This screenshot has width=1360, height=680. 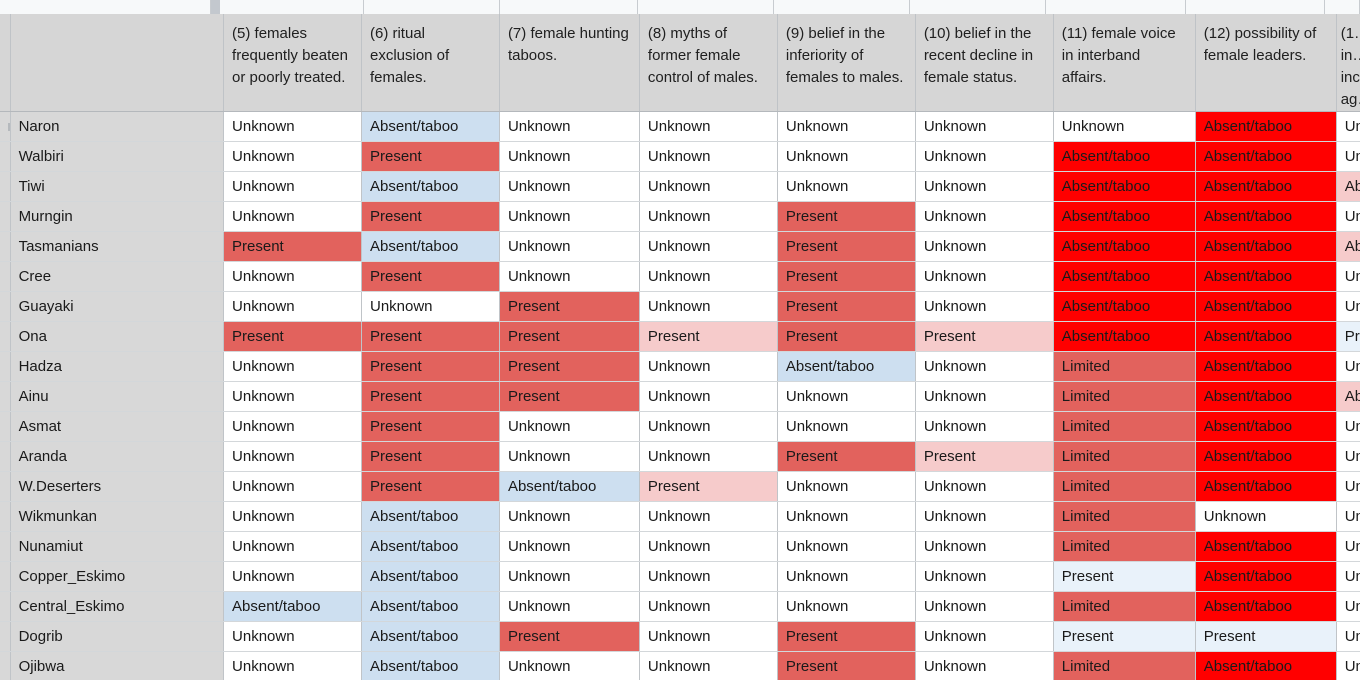 What do you see at coordinates (292, 276) in the screenshot?
I see `cell-c5-cree: Unknown` at bounding box center [292, 276].